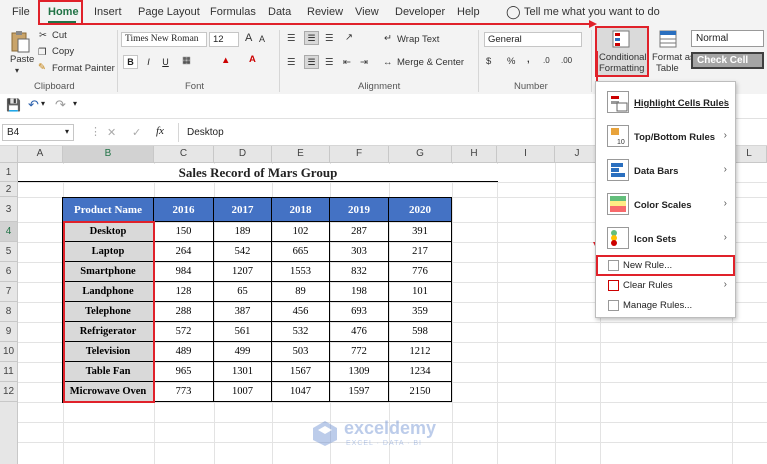 This screenshot has height=464, width=767. I want to click on copy-button: Copy, so click(63, 51).